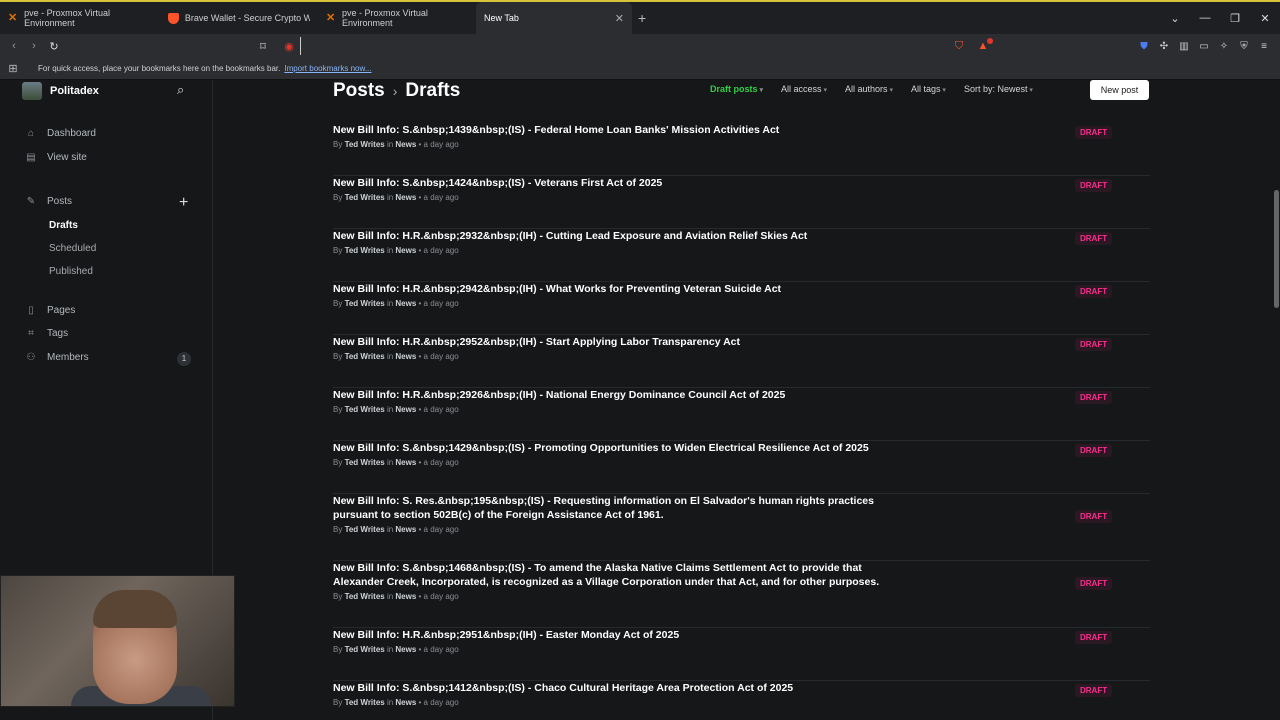 Image resolution: width=1280 pixels, height=720 pixels. Describe the element at coordinates (48, 201) in the screenshot. I see `sidebar-item-posts: ✎ Posts` at that location.